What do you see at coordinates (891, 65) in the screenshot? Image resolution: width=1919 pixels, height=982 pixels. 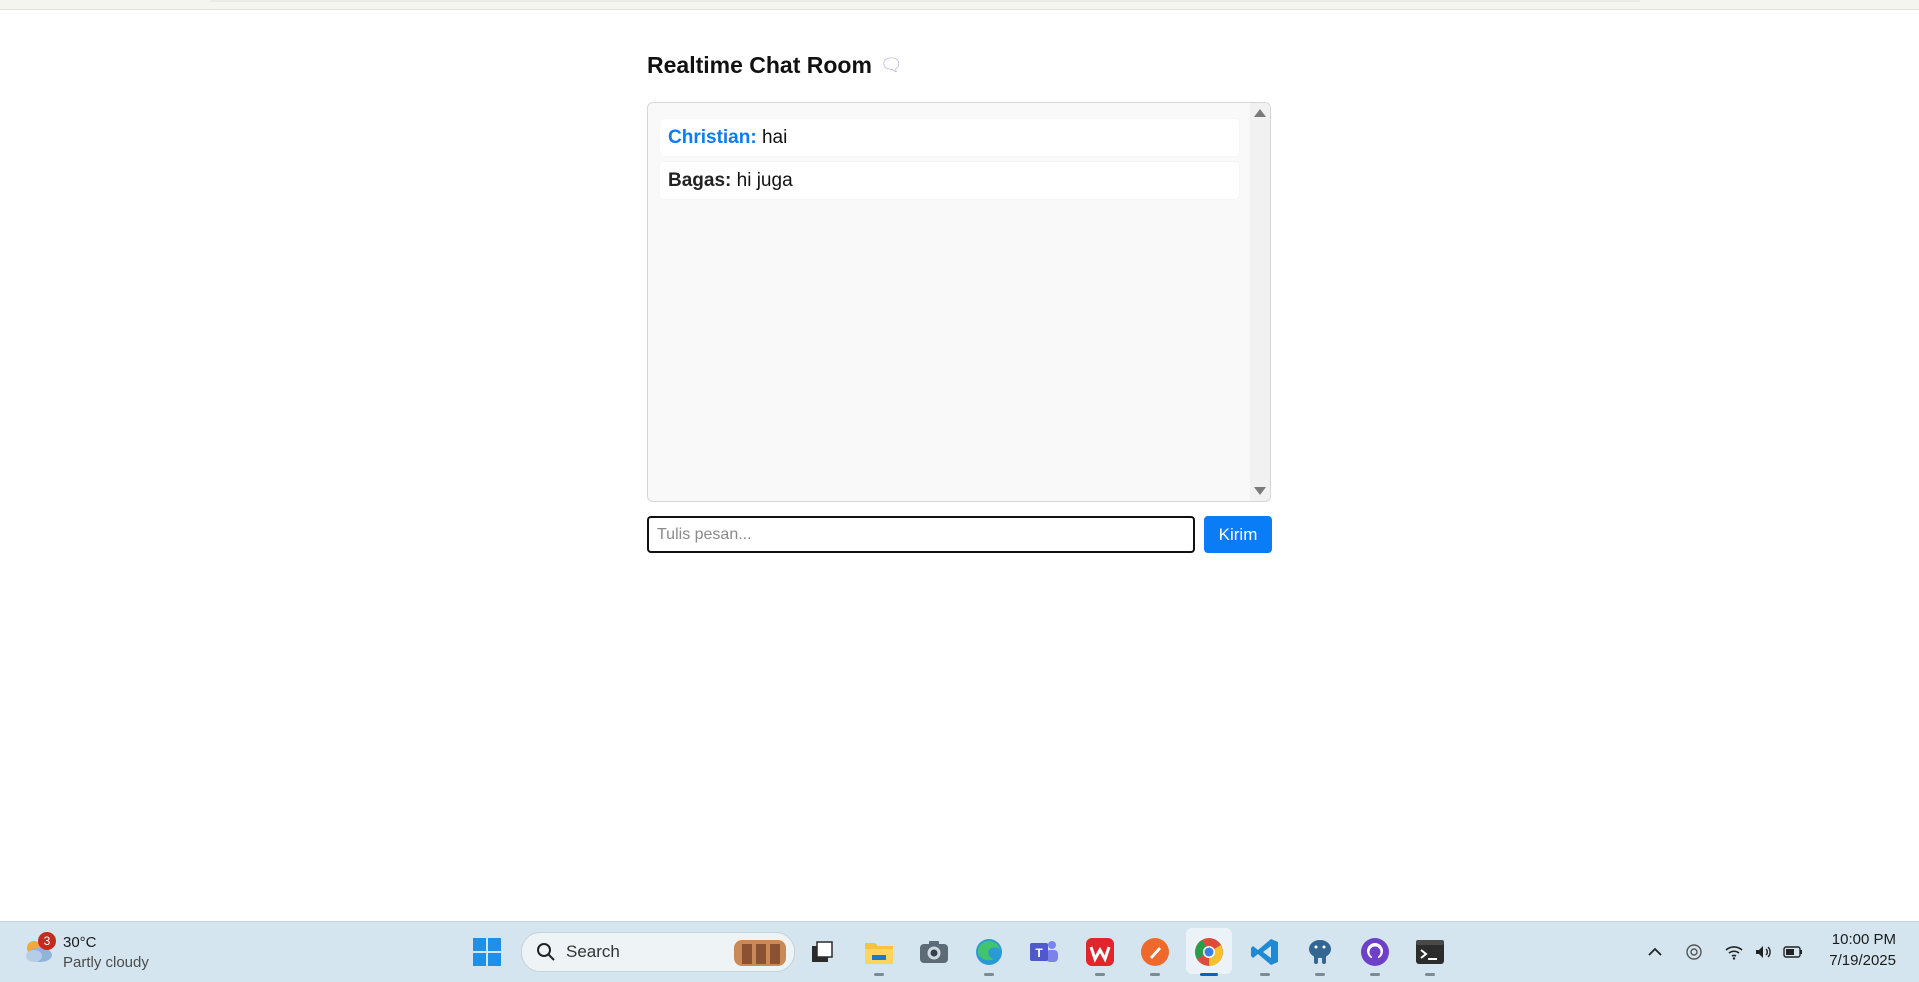 I see `speech-bubble-icon: 🗨` at bounding box center [891, 65].